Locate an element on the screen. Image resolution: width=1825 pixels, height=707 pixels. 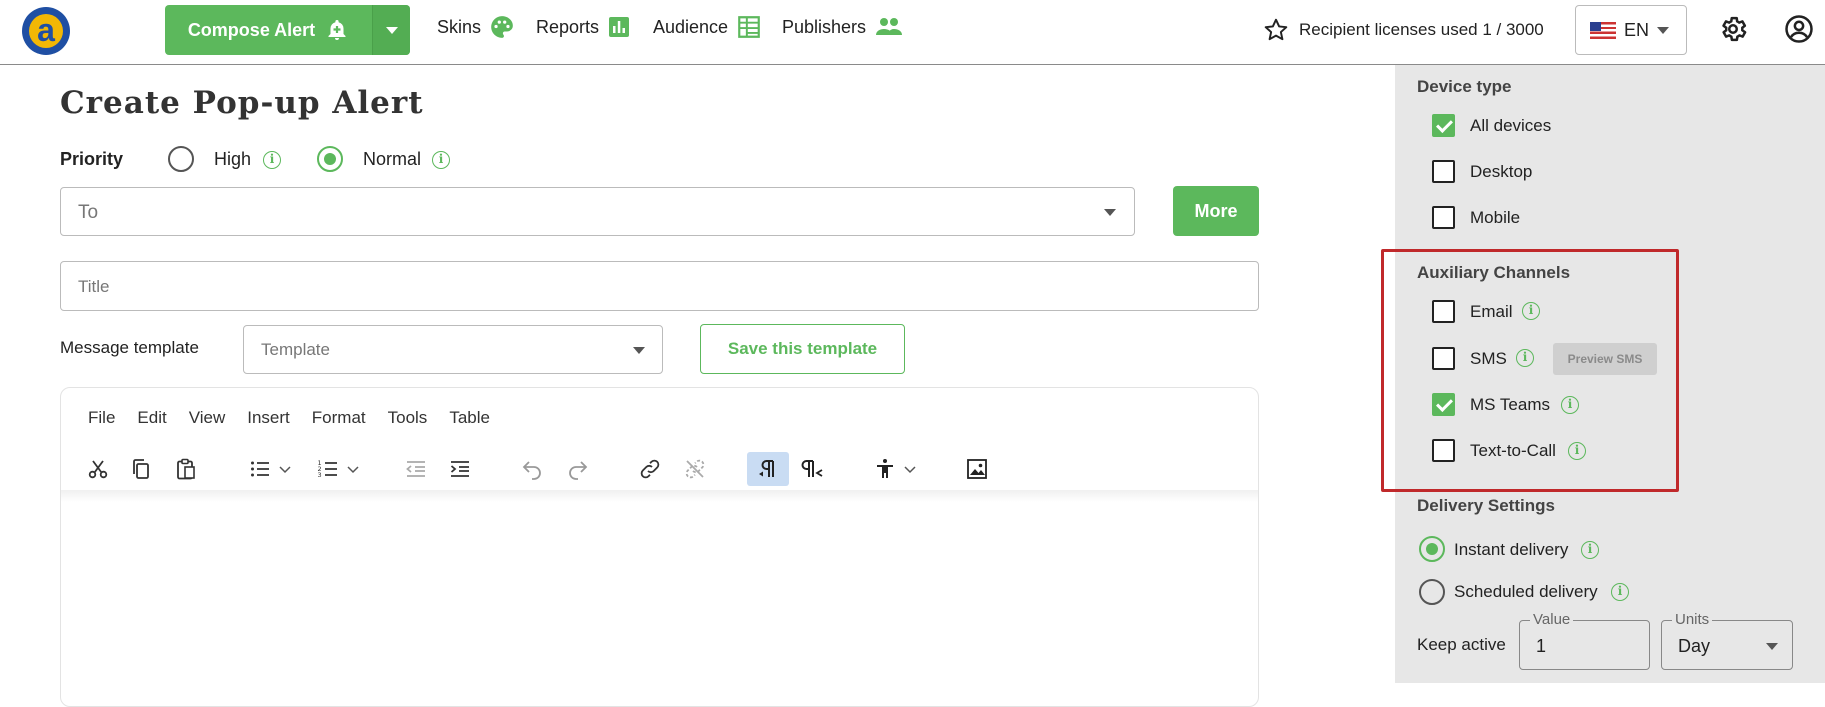
all-devices-label: All devices is located at coordinates (1511, 125).